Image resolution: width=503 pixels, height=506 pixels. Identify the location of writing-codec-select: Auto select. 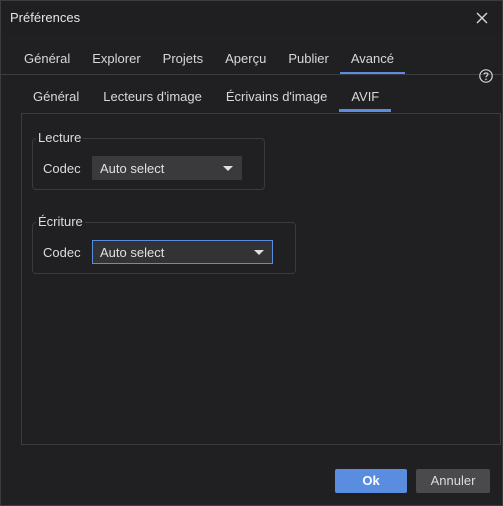
(182, 252).